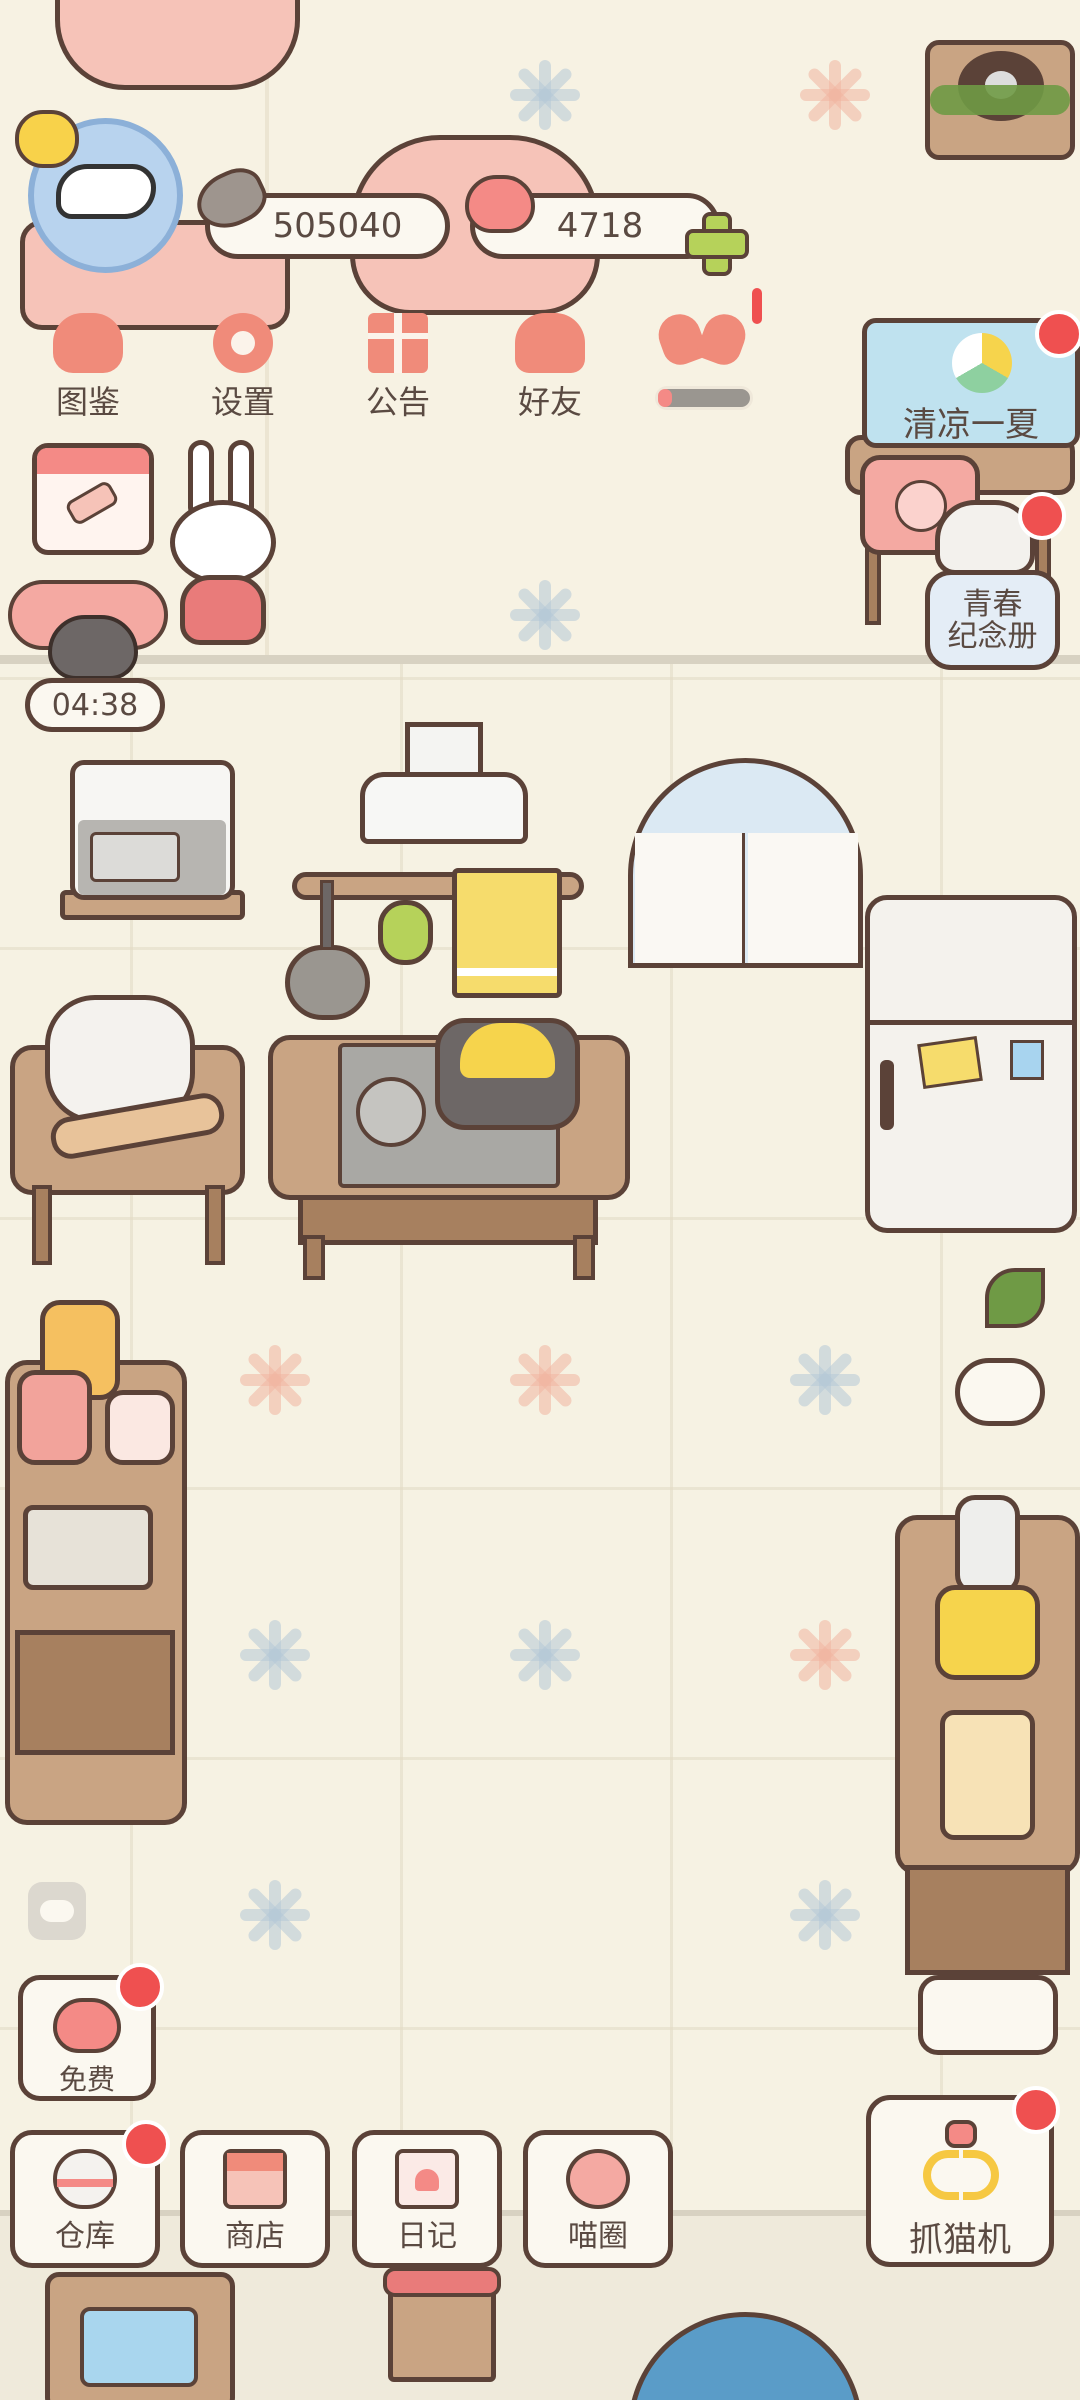  Describe the element at coordinates (47, 139) in the screenshot. I see `star-icon` at that location.